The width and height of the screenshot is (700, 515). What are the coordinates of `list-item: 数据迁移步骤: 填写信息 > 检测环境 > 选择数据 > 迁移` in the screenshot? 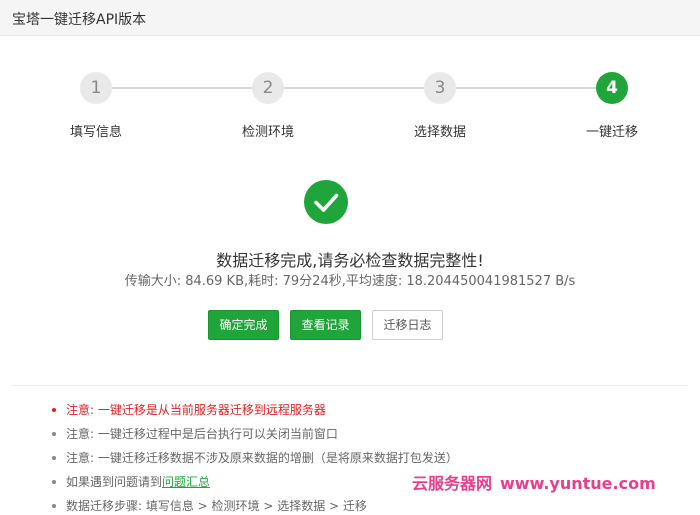 It's located at (372, 504).